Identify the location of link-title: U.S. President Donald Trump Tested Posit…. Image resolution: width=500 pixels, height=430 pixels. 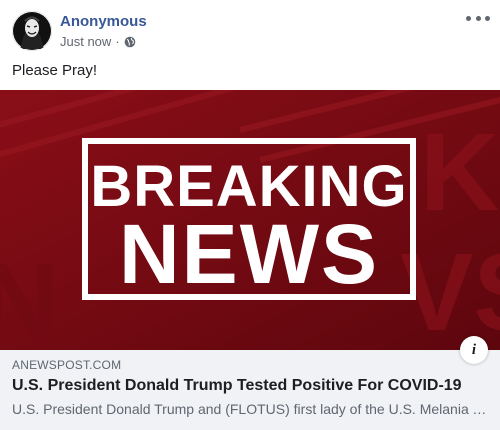
(250, 386).